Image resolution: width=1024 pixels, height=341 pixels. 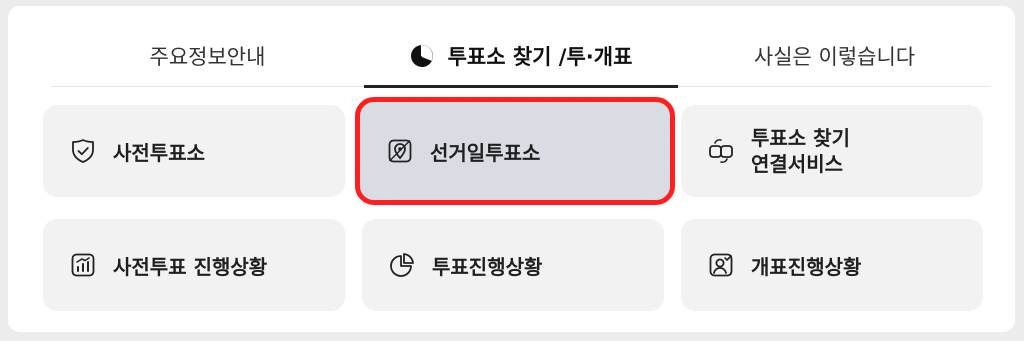 What do you see at coordinates (800, 138) in the screenshot?
I see `link-service-label-line1: 투표소 찾기` at bounding box center [800, 138].